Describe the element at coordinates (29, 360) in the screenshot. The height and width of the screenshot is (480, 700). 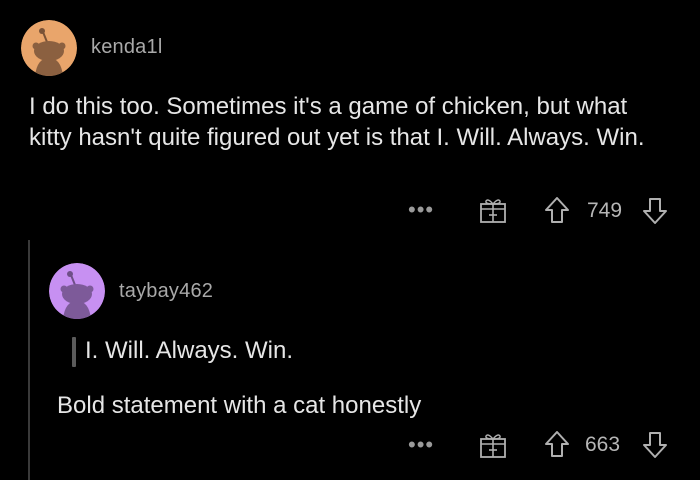
I see `thread-line` at that location.